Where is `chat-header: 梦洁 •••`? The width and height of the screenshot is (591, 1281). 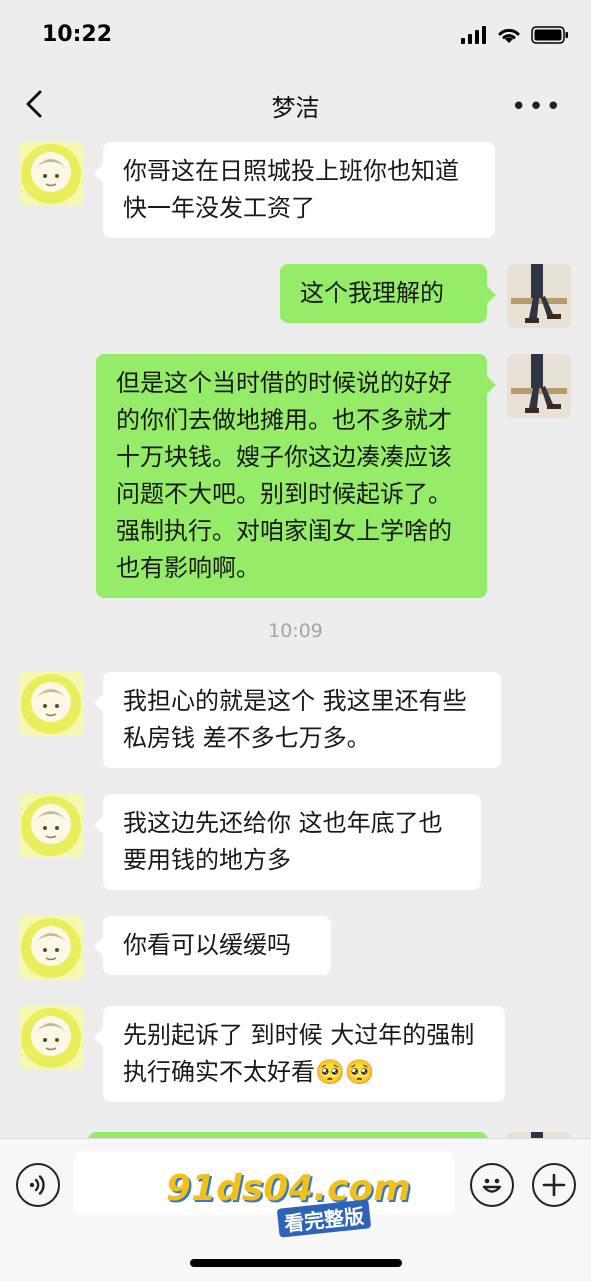 chat-header: 梦洁 ••• is located at coordinates (295, 105).